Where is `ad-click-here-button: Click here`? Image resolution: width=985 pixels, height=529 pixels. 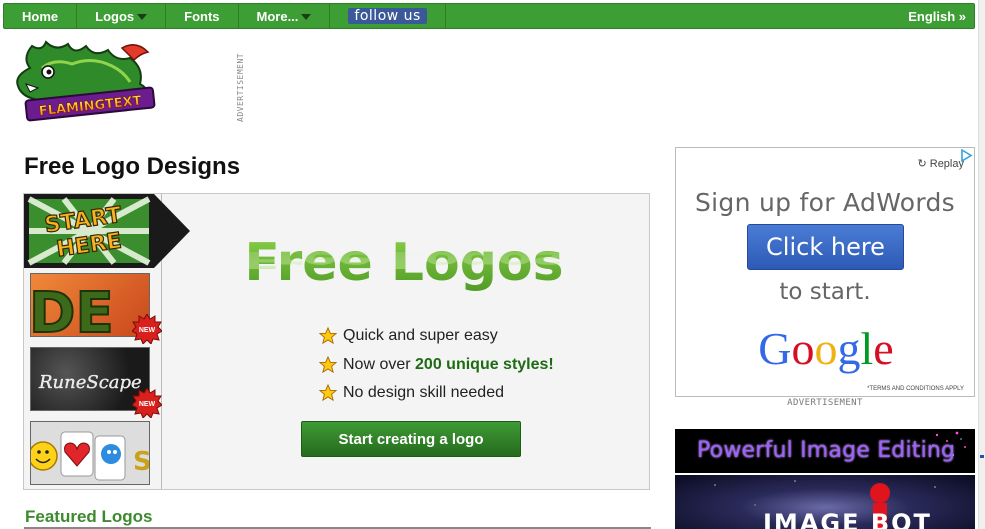 ad-click-here-button: Click here is located at coordinates (825, 247).